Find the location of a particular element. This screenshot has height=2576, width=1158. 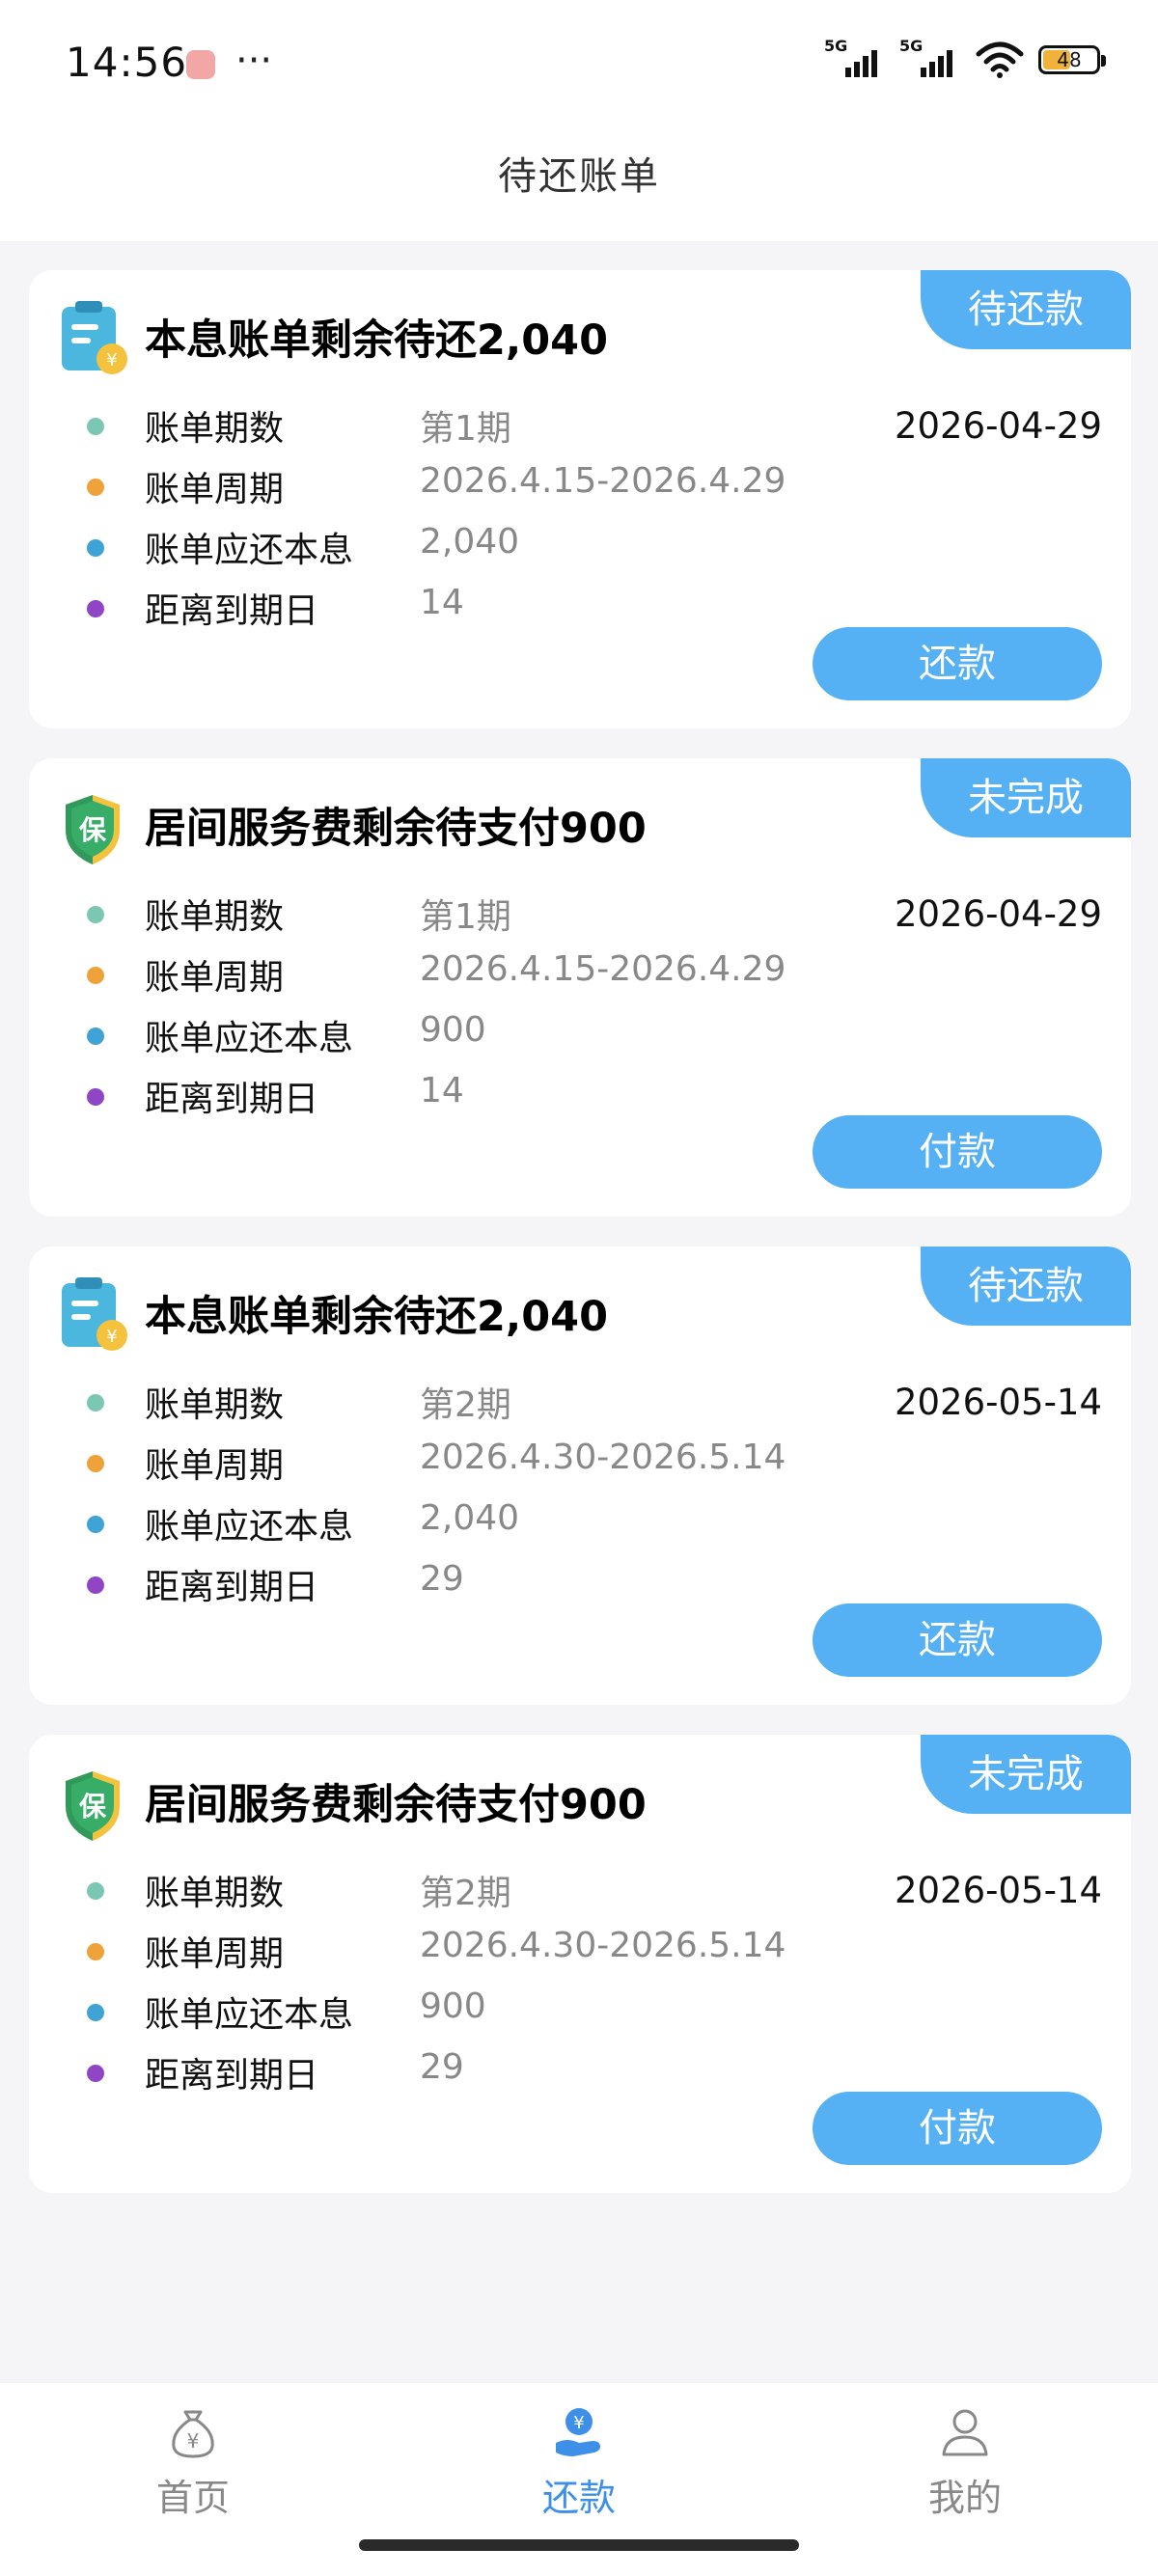

home-money-bag-icon: ¥ is located at coordinates (193, 2434).